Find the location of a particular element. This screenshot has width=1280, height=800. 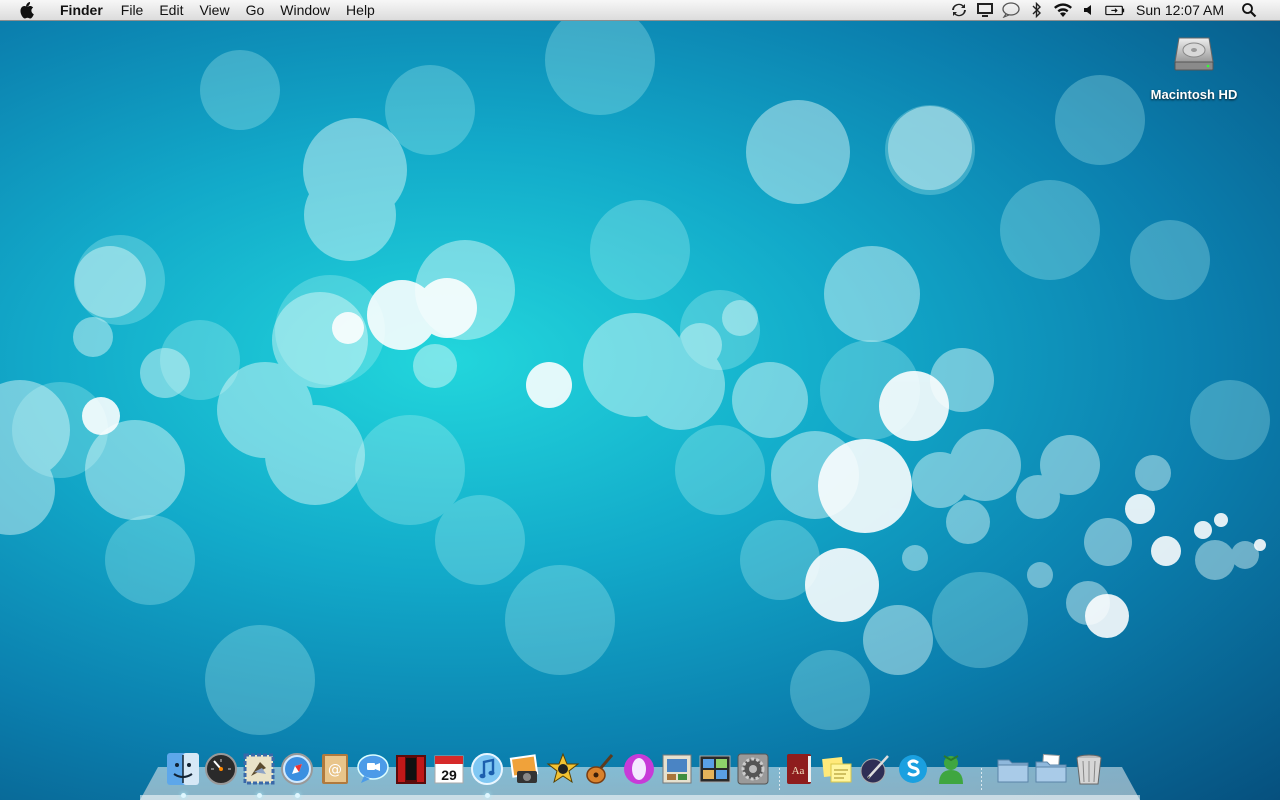

front-row-icon is located at coordinates (411, 769).